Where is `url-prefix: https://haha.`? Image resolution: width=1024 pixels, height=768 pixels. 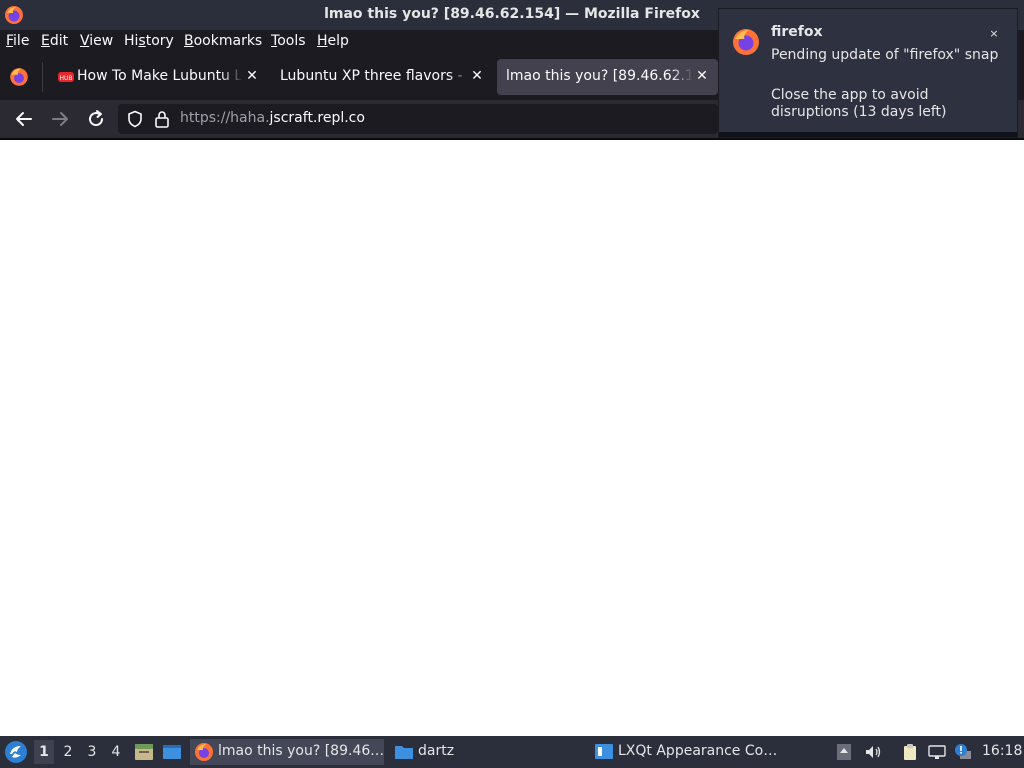
url-prefix: https://haha. is located at coordinates (225, 118).